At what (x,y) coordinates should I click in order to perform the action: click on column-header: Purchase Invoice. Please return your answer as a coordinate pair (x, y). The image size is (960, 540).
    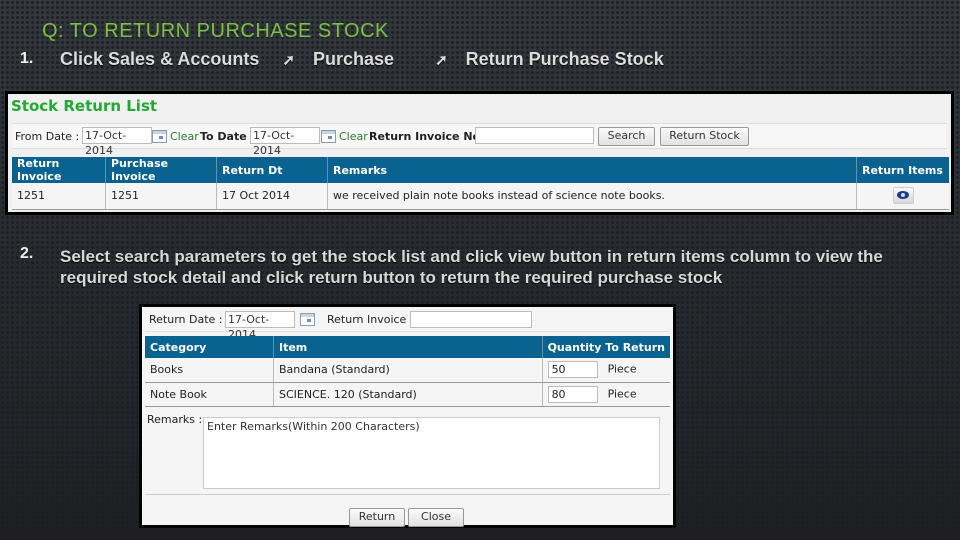
    Looking at the image, I should click on (161, 170).